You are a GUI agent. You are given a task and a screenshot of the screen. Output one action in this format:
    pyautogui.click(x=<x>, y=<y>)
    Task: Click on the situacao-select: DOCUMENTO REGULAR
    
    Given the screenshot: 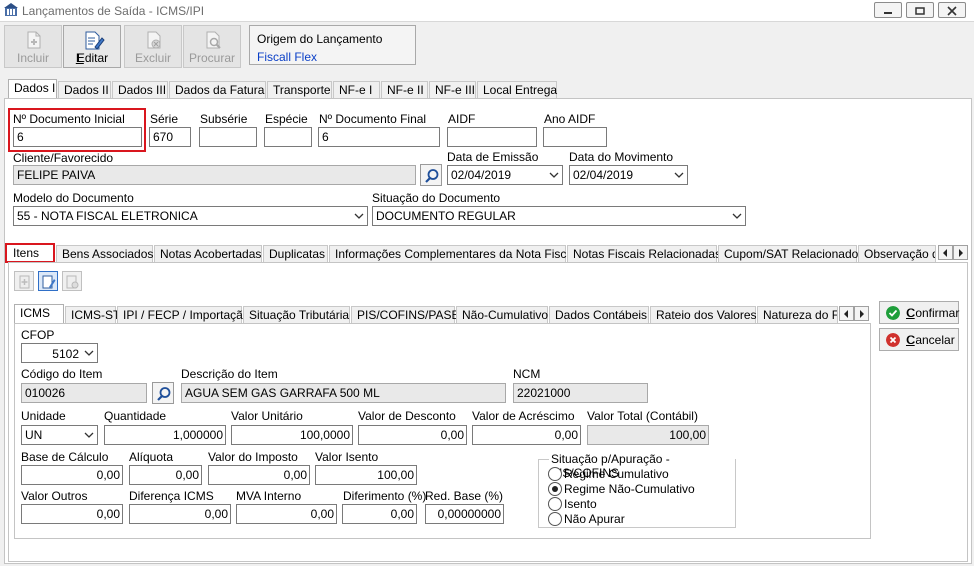 What is the action you would take?
    pyautogui.click(x=559, y=216)
    